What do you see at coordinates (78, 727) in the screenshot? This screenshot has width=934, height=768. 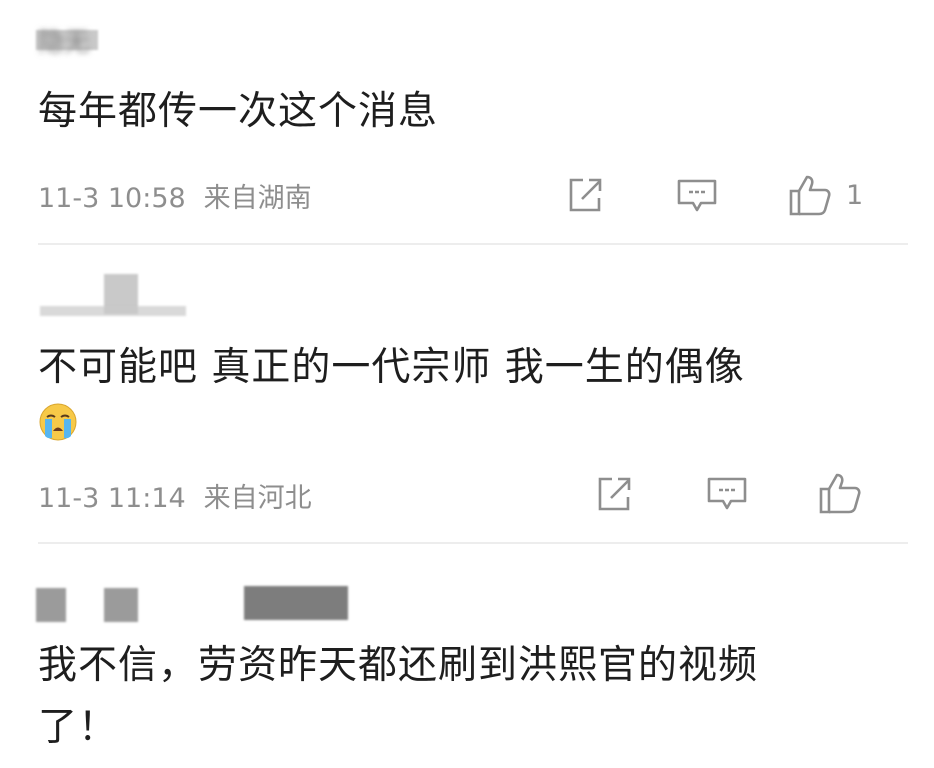 I see `comment-text-continued: 了！` at bounding box center [78, 727].